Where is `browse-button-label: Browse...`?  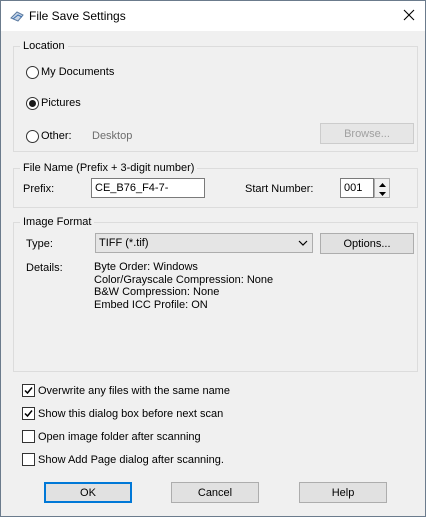 browse-button-label: Browse... is located at coordinates (367, 133).